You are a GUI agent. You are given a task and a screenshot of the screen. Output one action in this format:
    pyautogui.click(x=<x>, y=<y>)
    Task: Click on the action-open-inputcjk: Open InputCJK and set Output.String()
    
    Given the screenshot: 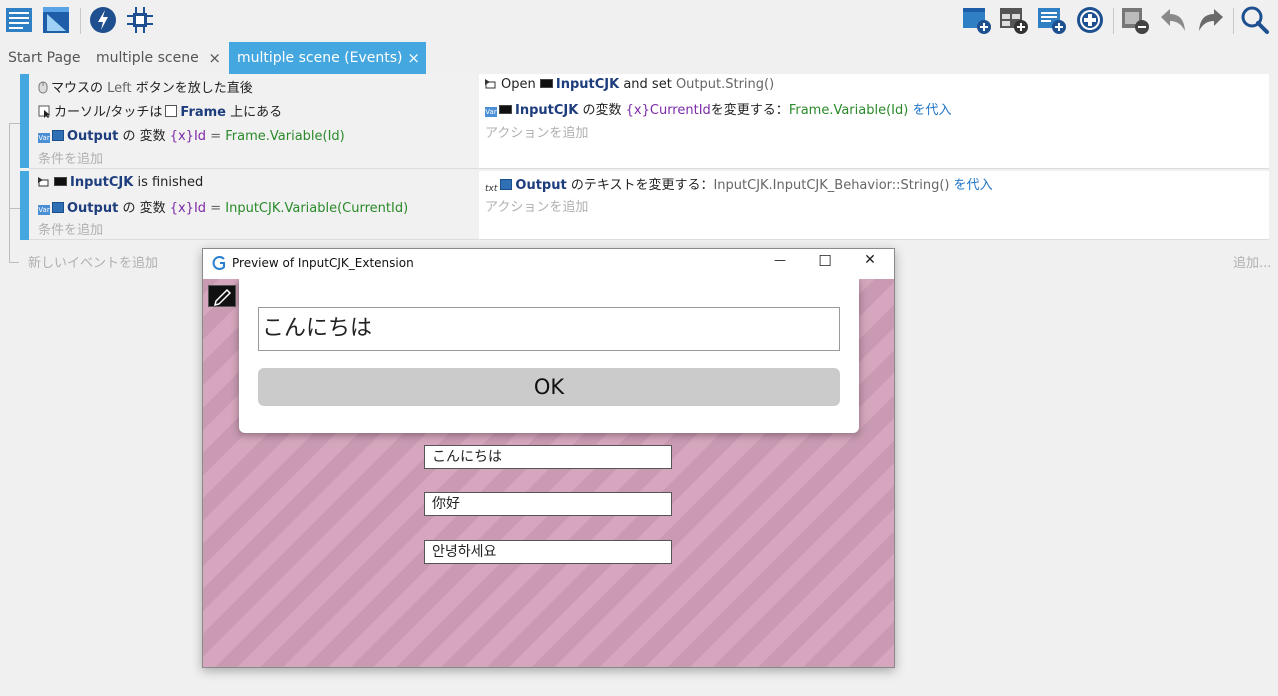 What is the action you would take?
    pyautogui.click(x=629, y=85)
    